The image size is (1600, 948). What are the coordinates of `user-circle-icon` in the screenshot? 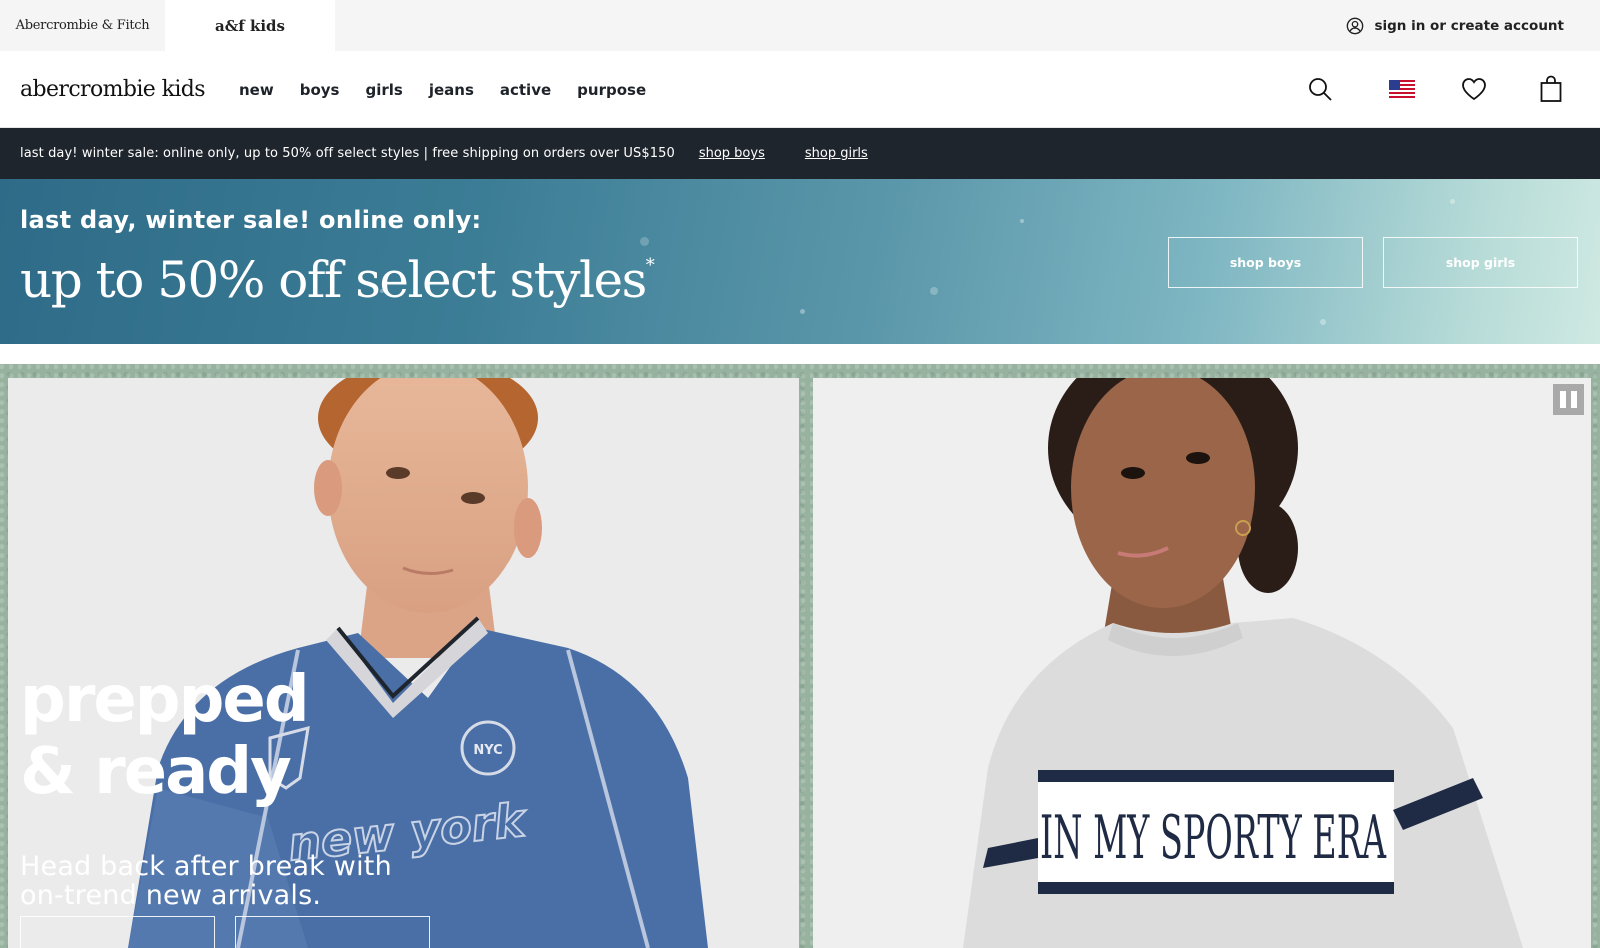 It's located at (1355, 25).